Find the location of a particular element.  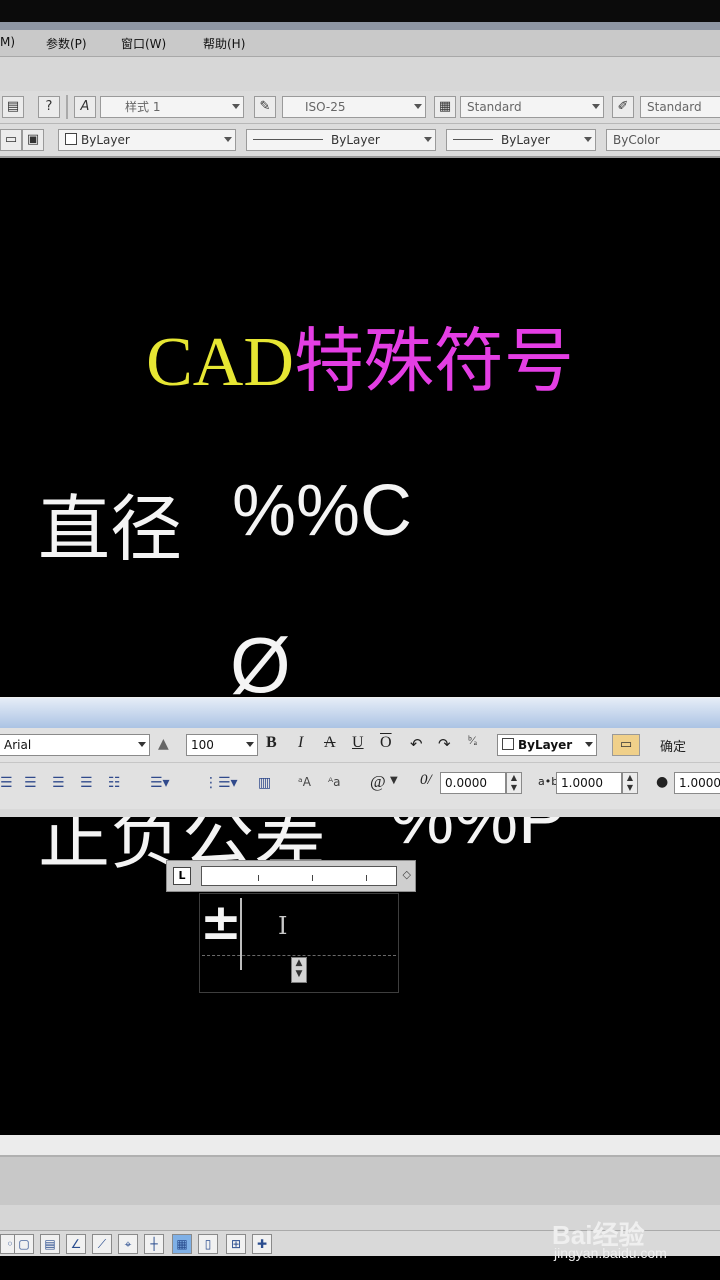

table-style-value: Standard is located at coordinates (494, 107).